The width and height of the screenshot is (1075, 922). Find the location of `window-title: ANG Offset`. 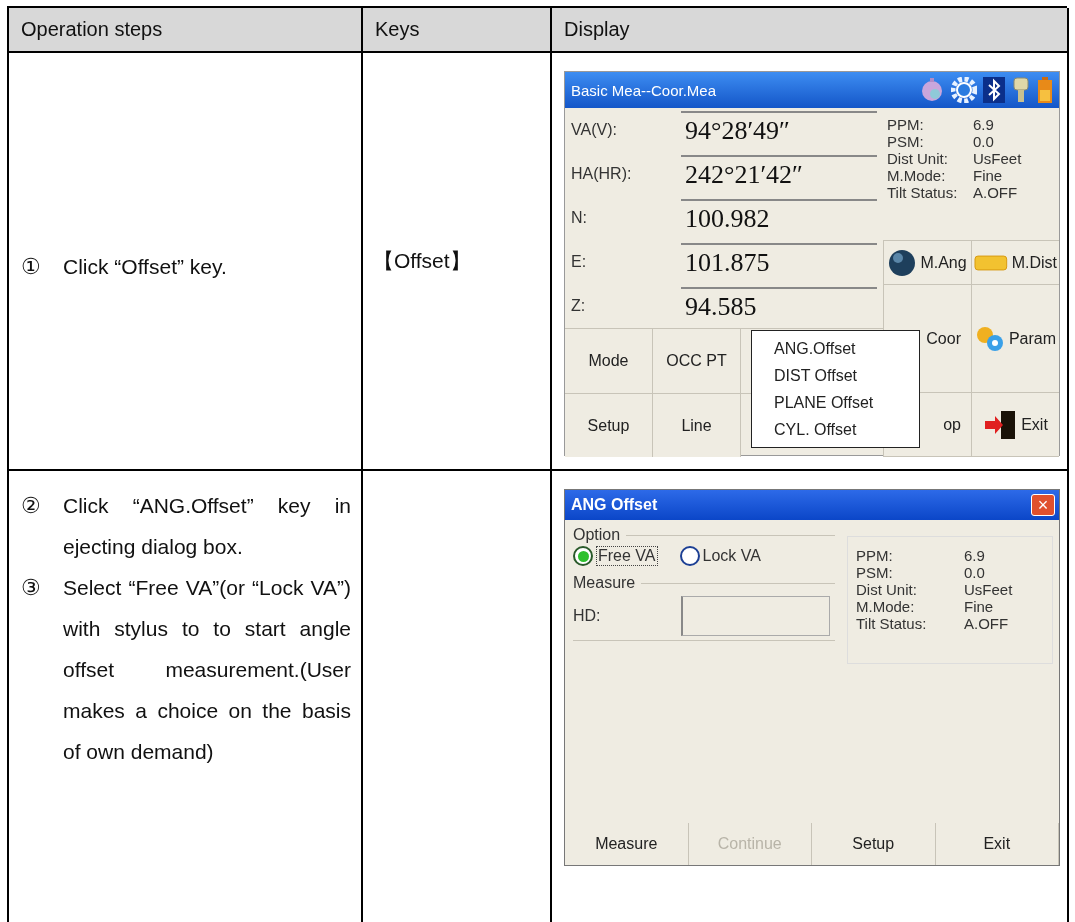

window-title: ANG Offset is located at coordinates (614, 505).